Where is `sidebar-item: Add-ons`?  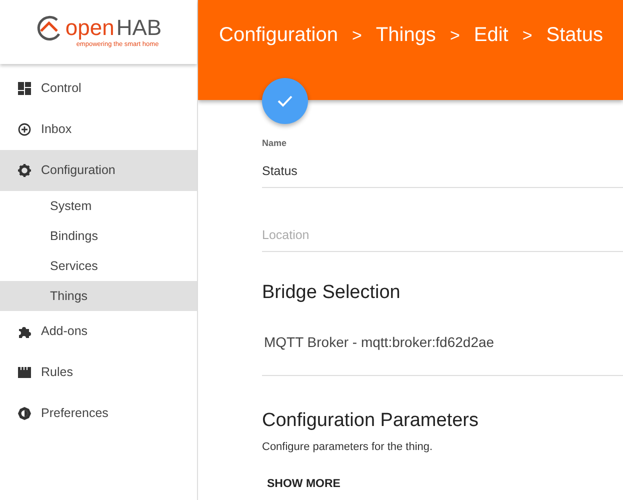
sidebar-item: Add-ons is located at coordinates (98, 331).